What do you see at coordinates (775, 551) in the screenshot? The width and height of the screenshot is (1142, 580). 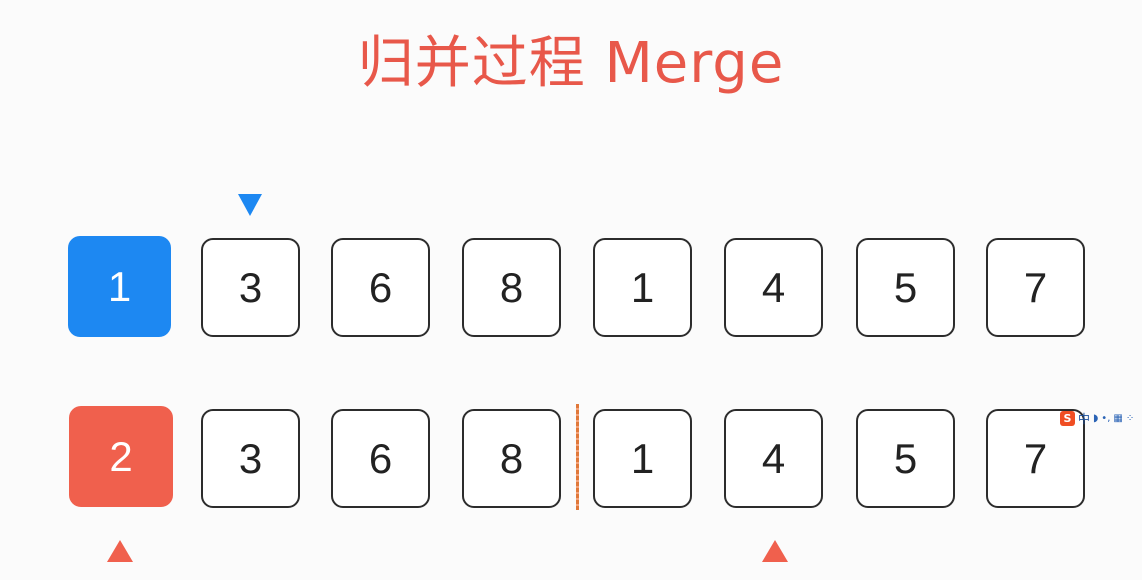 I see `right-pointer-arrow-icon` at bounding box center [775, 551].